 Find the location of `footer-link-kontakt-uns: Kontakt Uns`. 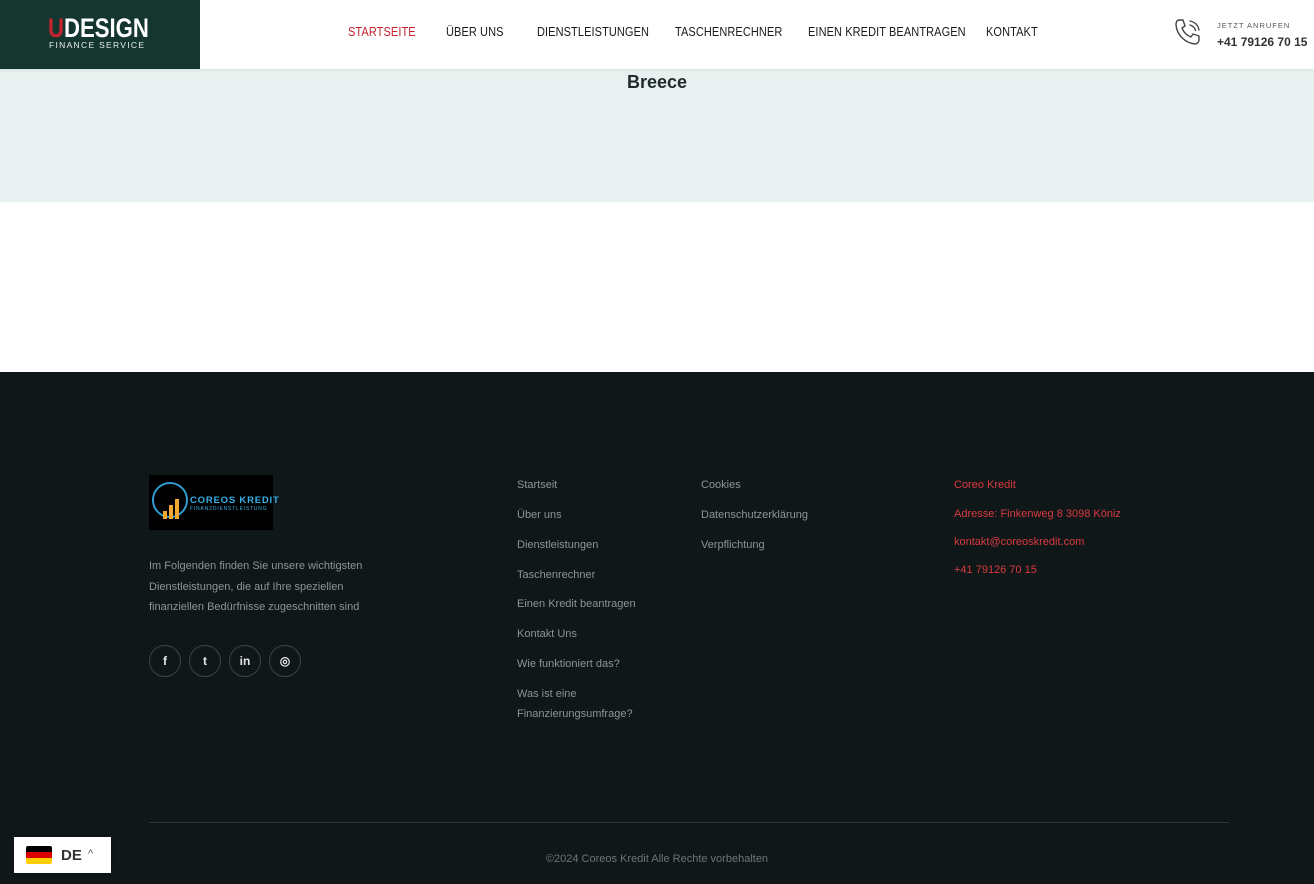

footer-link-kontakt-uns: Kontakt Uns is located at coordinates (547, 634).